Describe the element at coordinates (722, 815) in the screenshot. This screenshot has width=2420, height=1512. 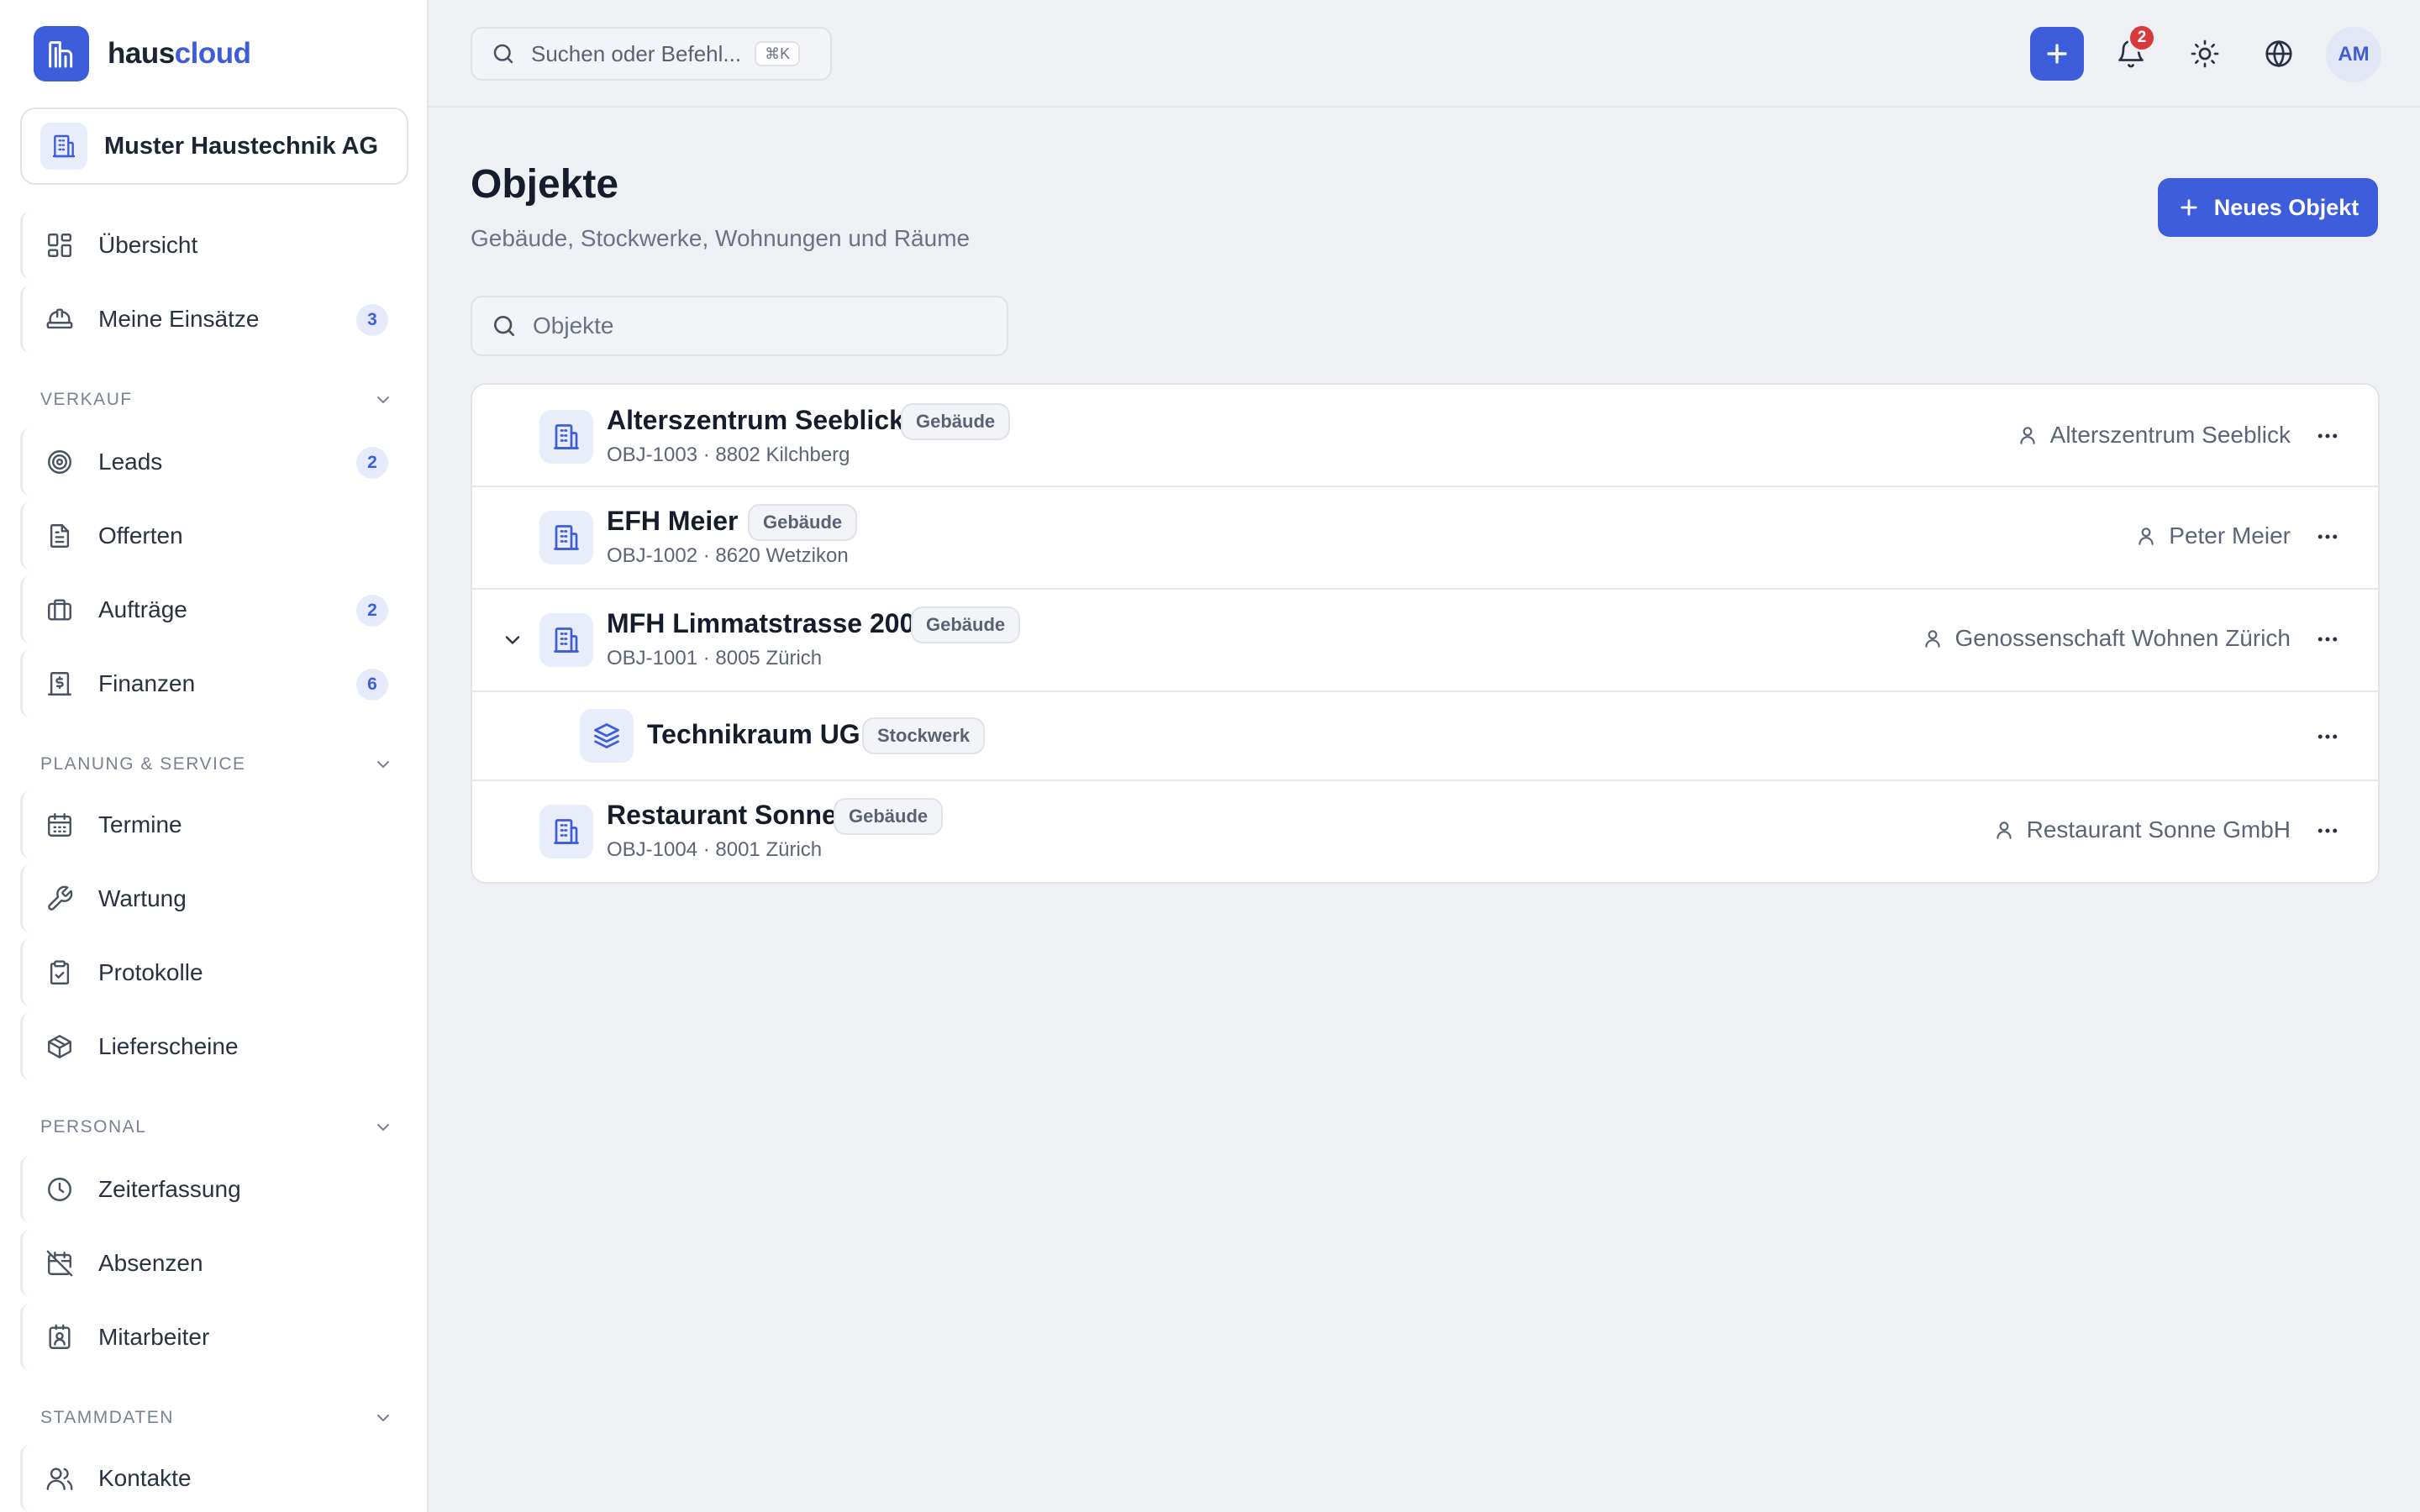
I see `object-name: Restaurant Sonne` at that location.